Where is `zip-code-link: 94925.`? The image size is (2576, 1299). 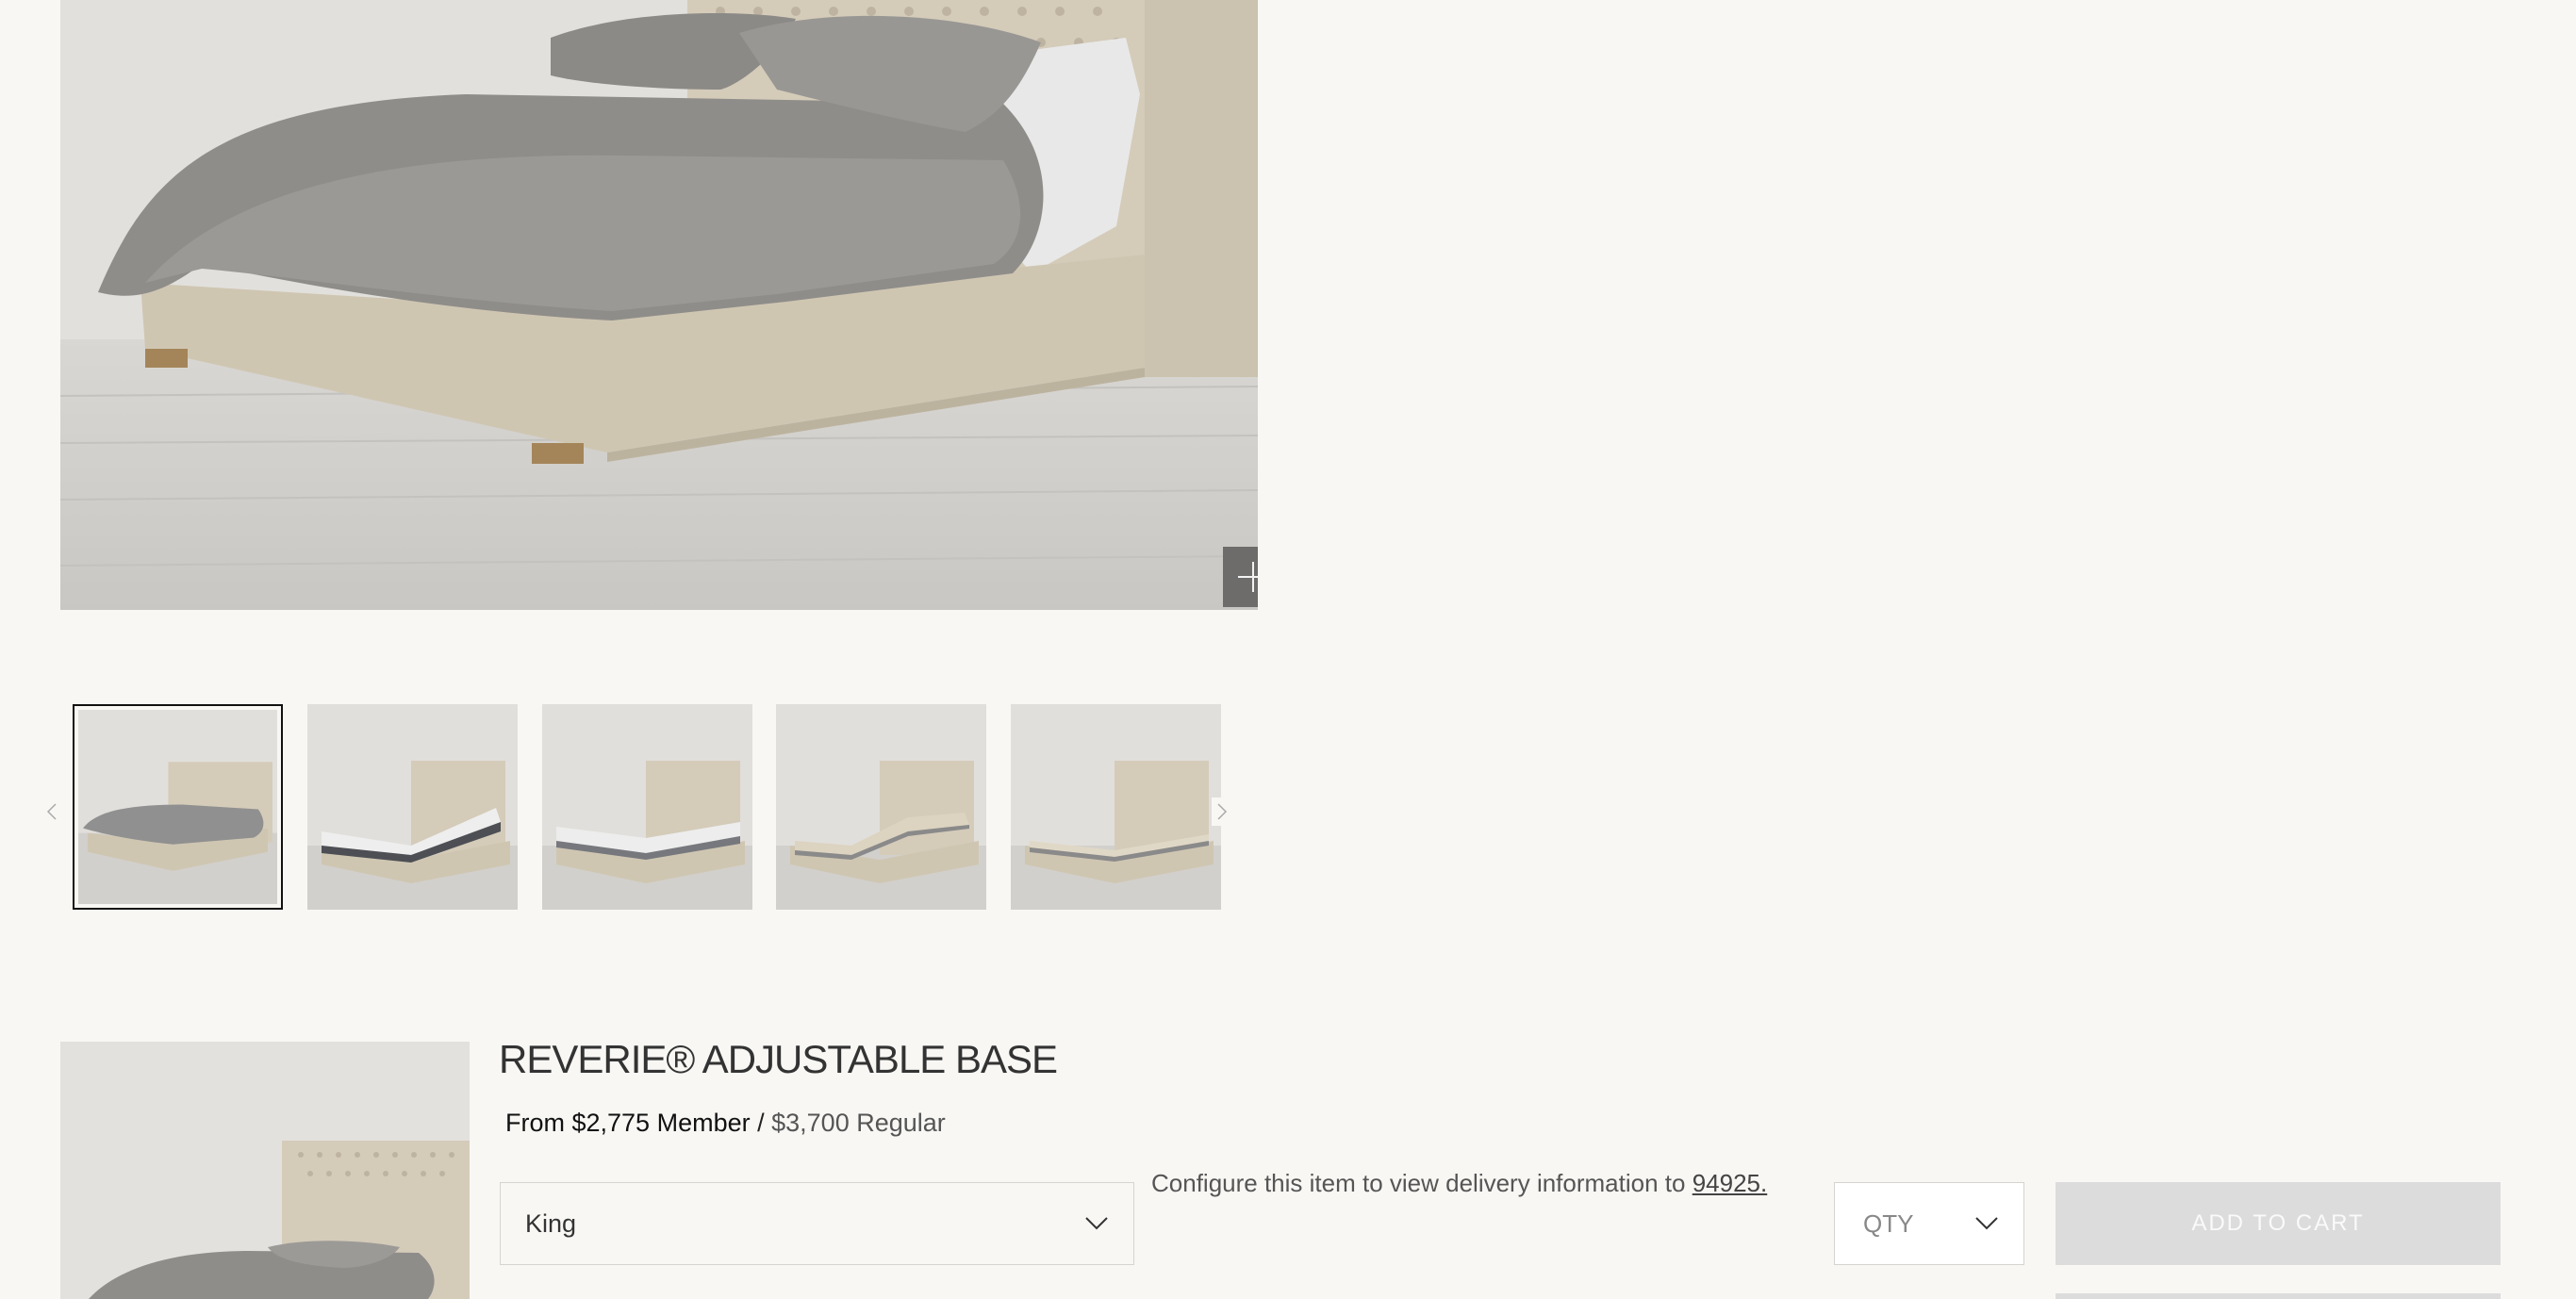 zip-code-link: 94925. is located at coordinates (1730, 1183).